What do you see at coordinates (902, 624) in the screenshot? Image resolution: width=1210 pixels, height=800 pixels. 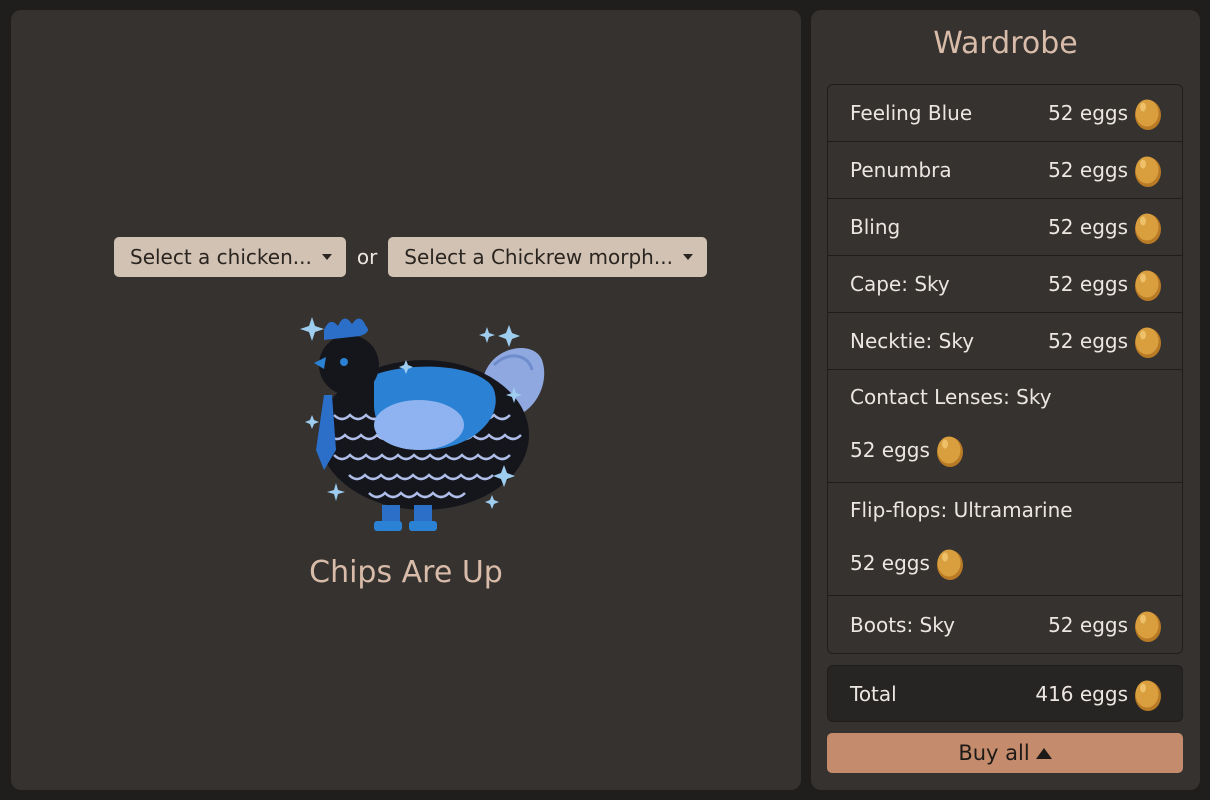 I see `item-name: Boots: Sky` at bounding box center [902, 624].